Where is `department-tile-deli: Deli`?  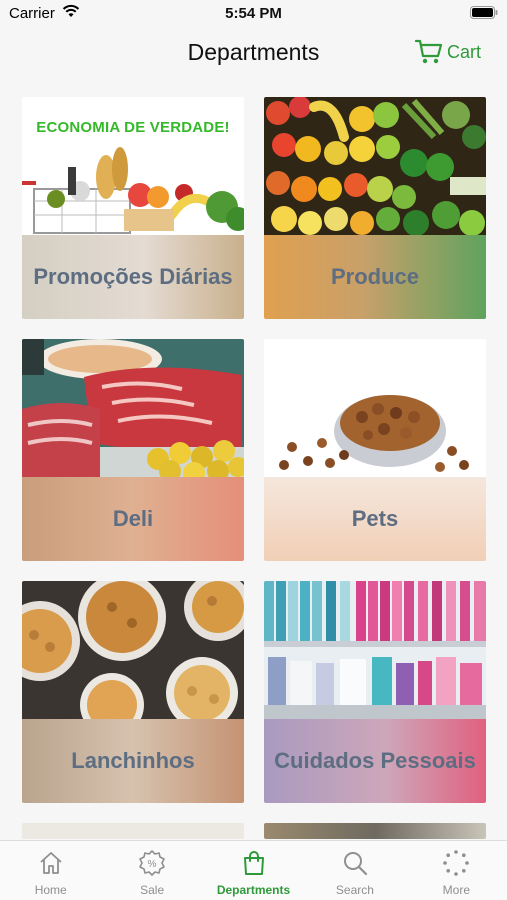 department-tile-deli: Deli is located at coordinates (133, 450).